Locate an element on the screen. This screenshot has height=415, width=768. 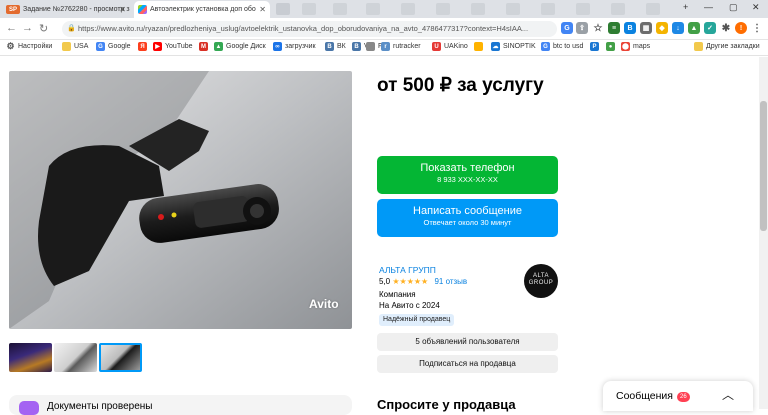
bookmark-youtube: ▶ YouTube is located at coordinates (173, 46).